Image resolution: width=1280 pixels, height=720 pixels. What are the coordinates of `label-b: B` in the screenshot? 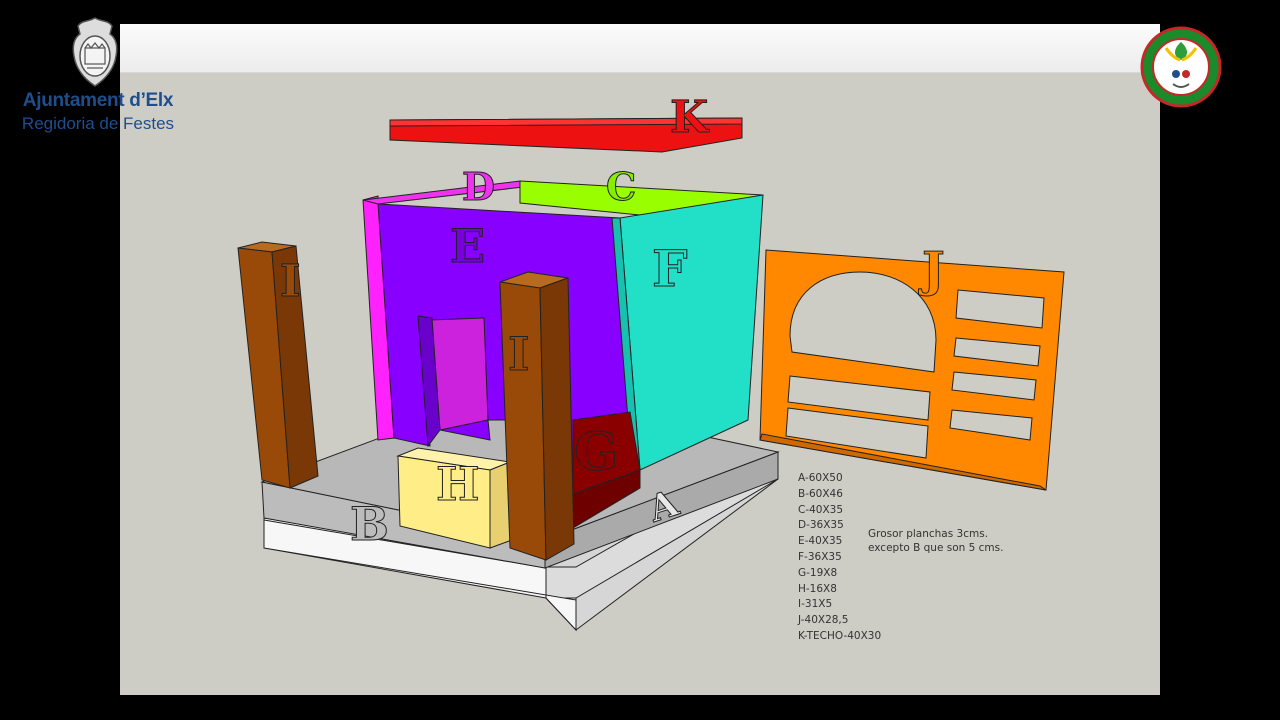 It's located at (369, 524).